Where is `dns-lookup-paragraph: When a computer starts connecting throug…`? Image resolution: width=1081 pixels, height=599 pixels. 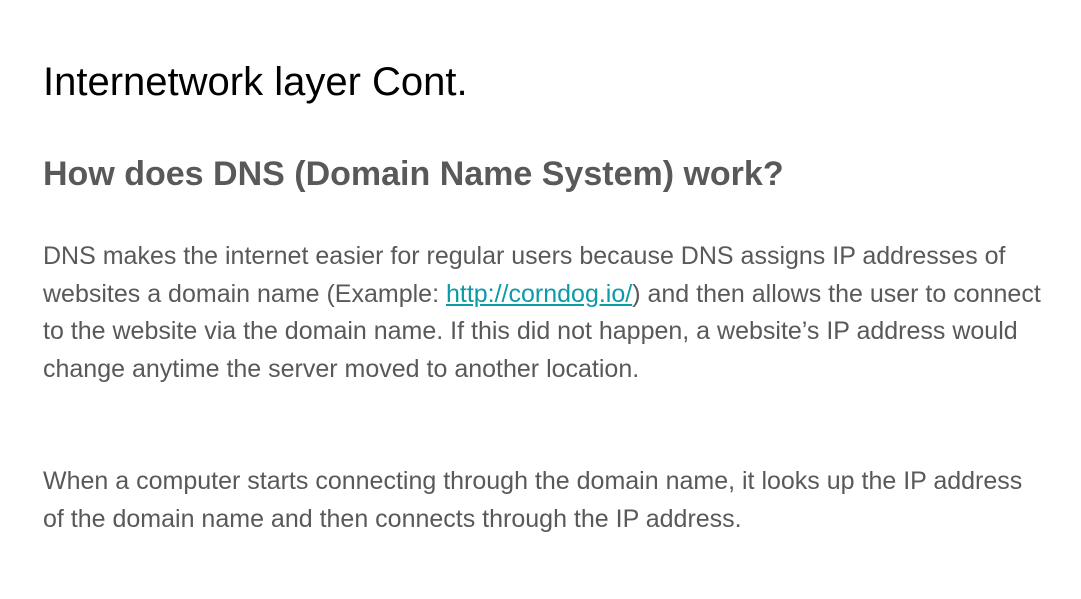 dns-lookup-paragraph: When a computer starts connecting throug… is located at coordinates (533, 500).